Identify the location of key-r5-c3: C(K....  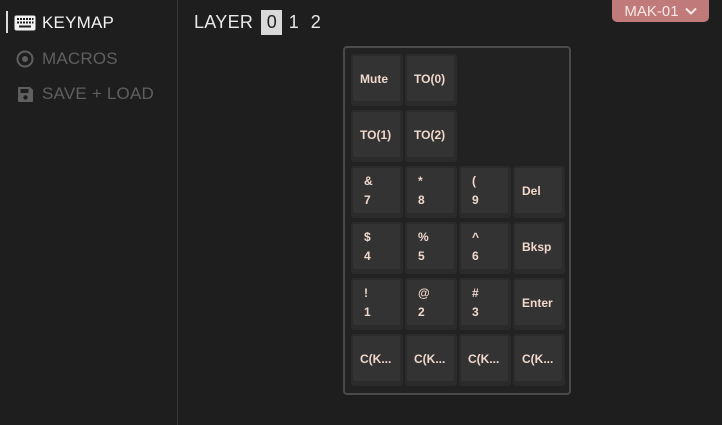
(539, 360).